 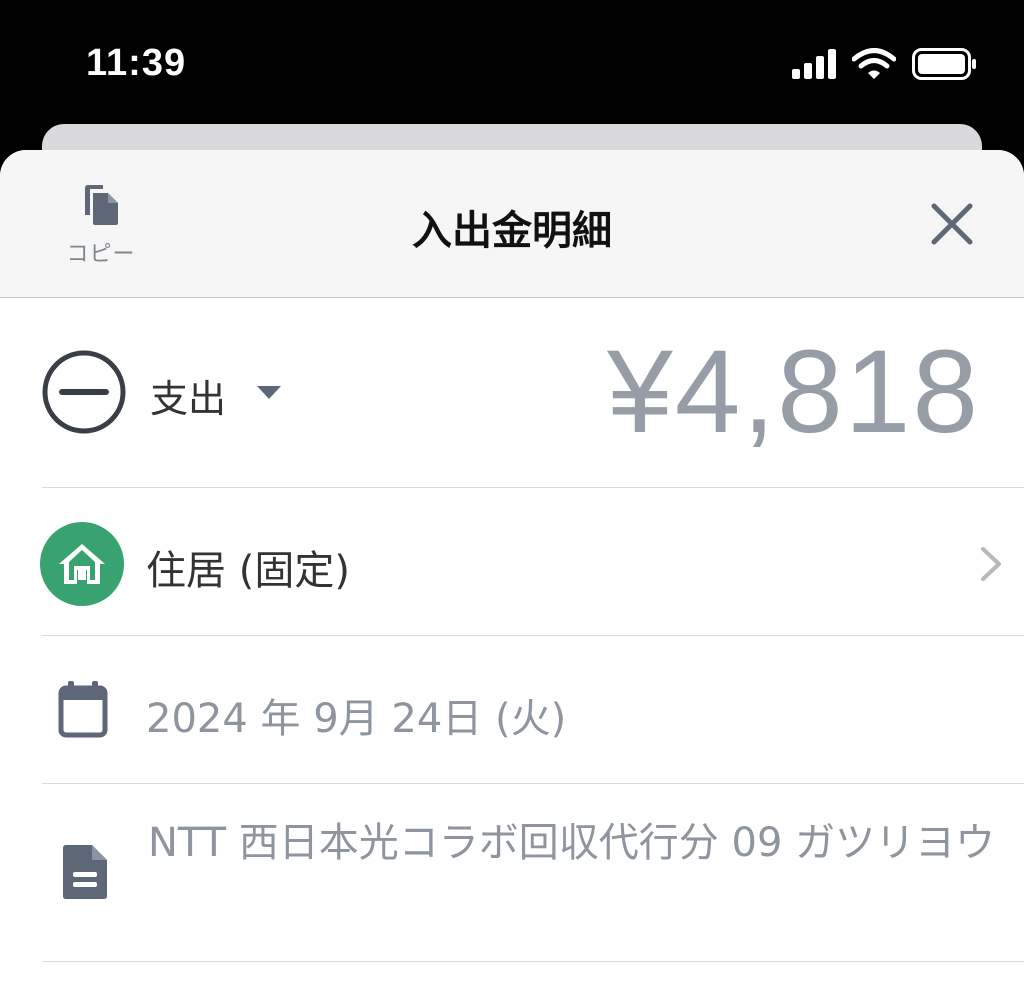 I want to click on date-row: 2024 年 9月 24日 (火), so click(x=533, y=710).